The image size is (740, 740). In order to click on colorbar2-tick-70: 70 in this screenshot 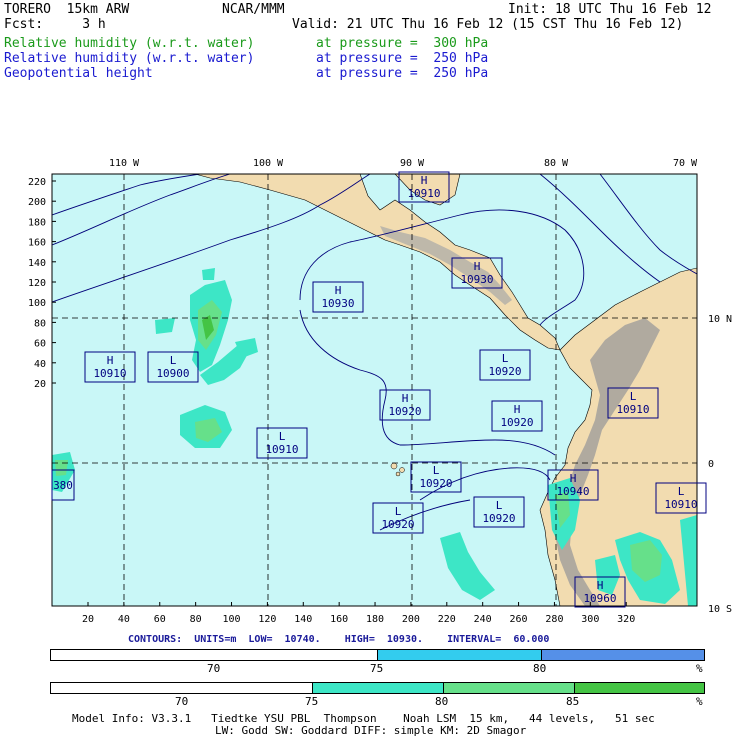, I will do `click(182, 701)`.